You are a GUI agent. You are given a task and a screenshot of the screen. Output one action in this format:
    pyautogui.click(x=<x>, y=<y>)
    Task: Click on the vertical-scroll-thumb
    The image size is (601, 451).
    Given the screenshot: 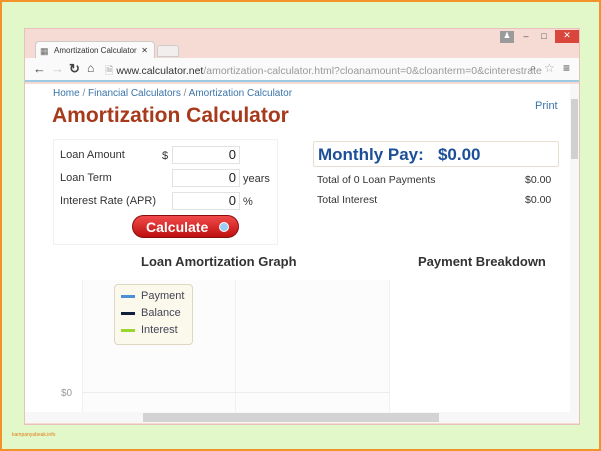 What is the action you would take?
    pyautogui.click(x=574, y=129)
    